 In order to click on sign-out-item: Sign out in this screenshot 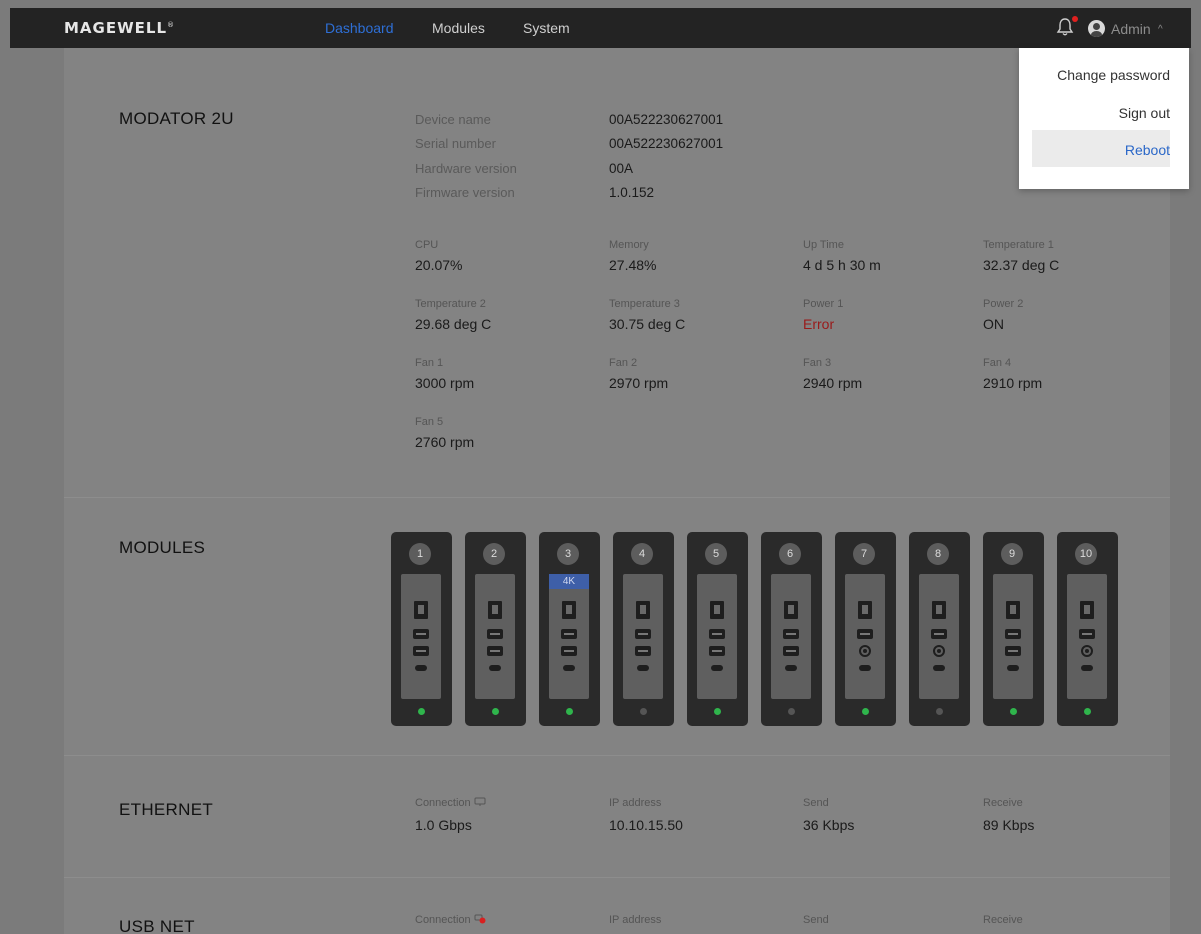, I will do `click(1144, 113)`.